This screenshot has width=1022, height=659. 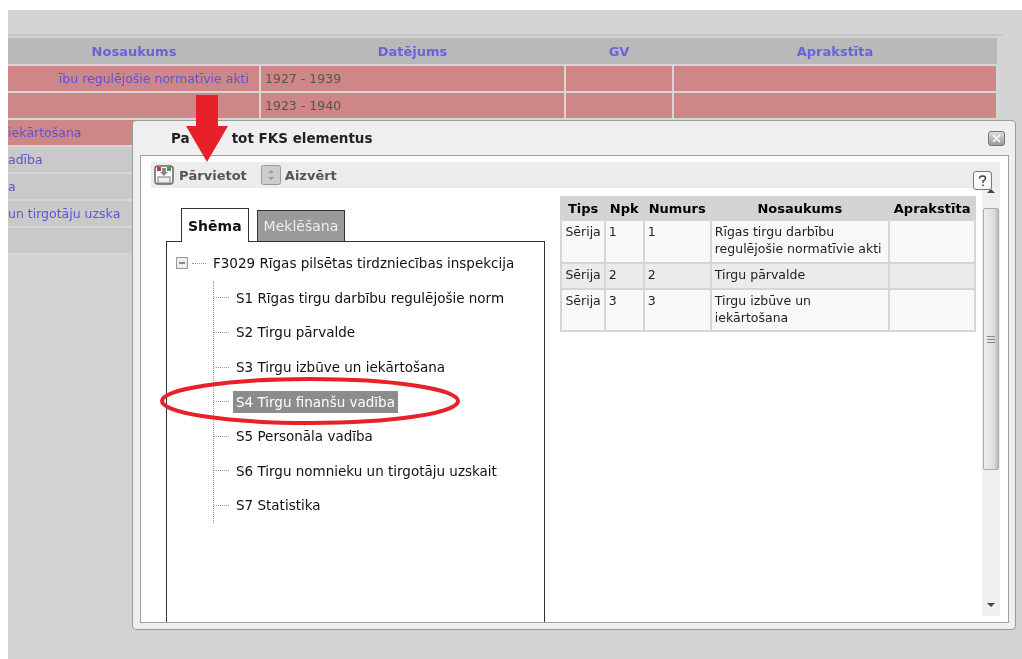 I want to click on tree-item: S7 Statistika, so click(x=278, y=505).